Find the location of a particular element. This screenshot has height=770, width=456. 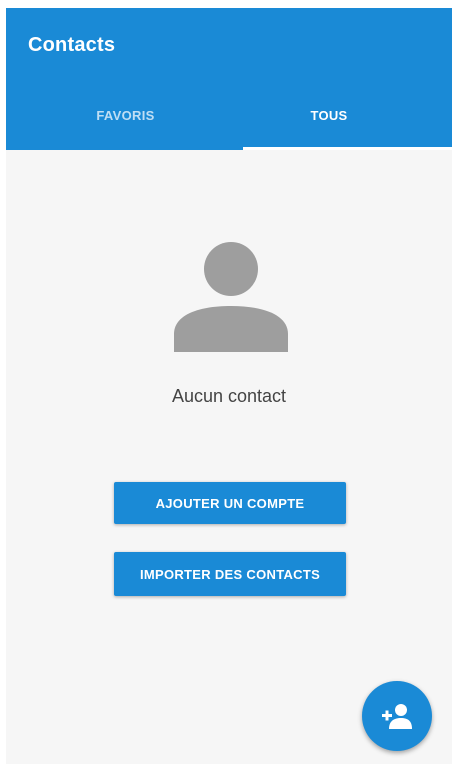

tab-tous: TOUS is located at coordinates (329, 115).